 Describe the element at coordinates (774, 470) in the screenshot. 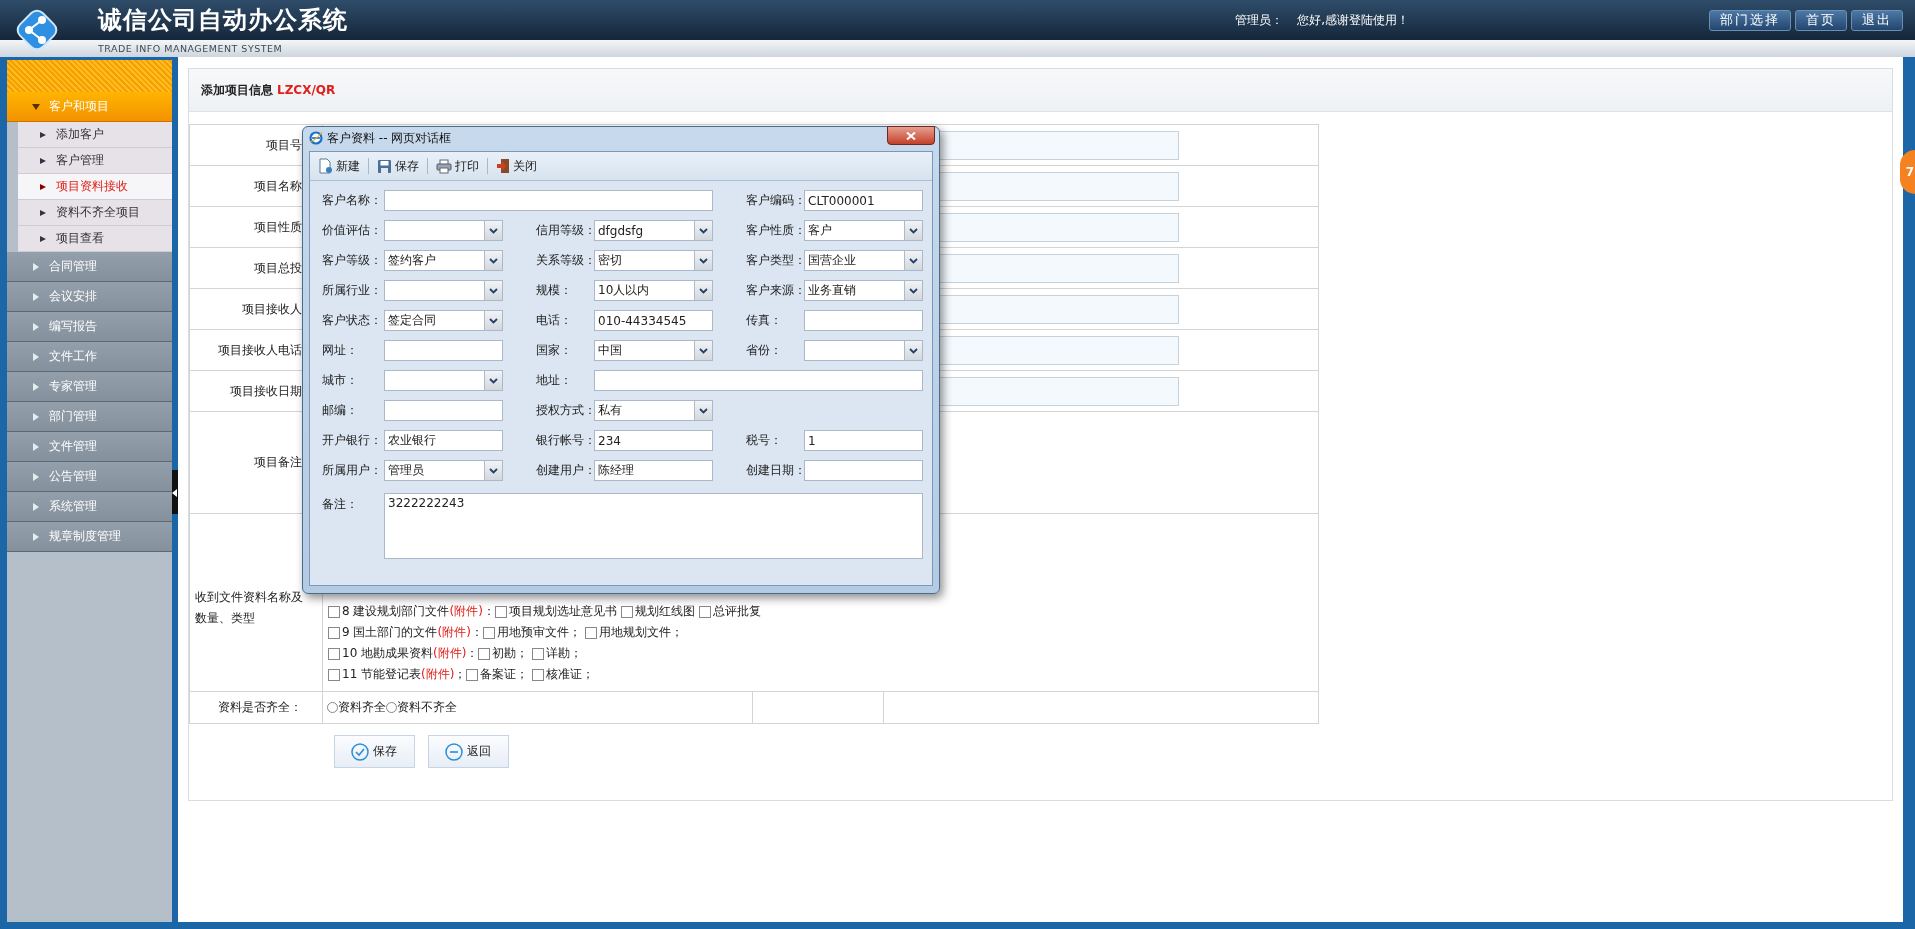

I see `field-label: 创建日期：` at that location.